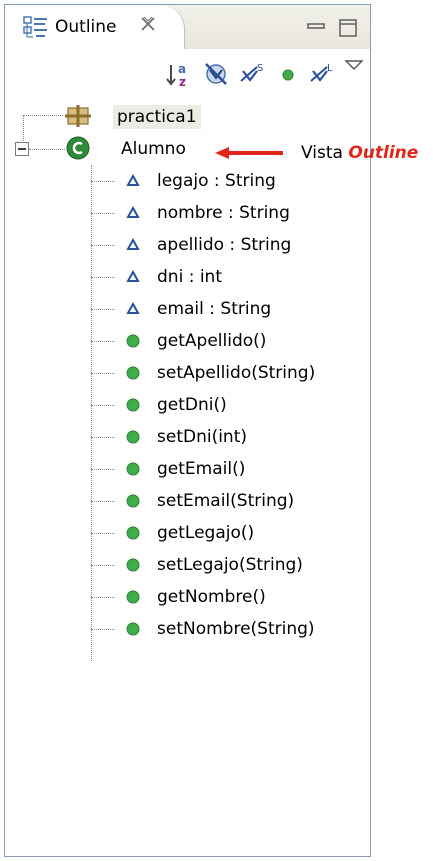 This screenshot has width=433, height=861. What do you see at coordinates (354, 65) in the screenshot?
I see `view-menu-icon` at bounding box center [354, 65].